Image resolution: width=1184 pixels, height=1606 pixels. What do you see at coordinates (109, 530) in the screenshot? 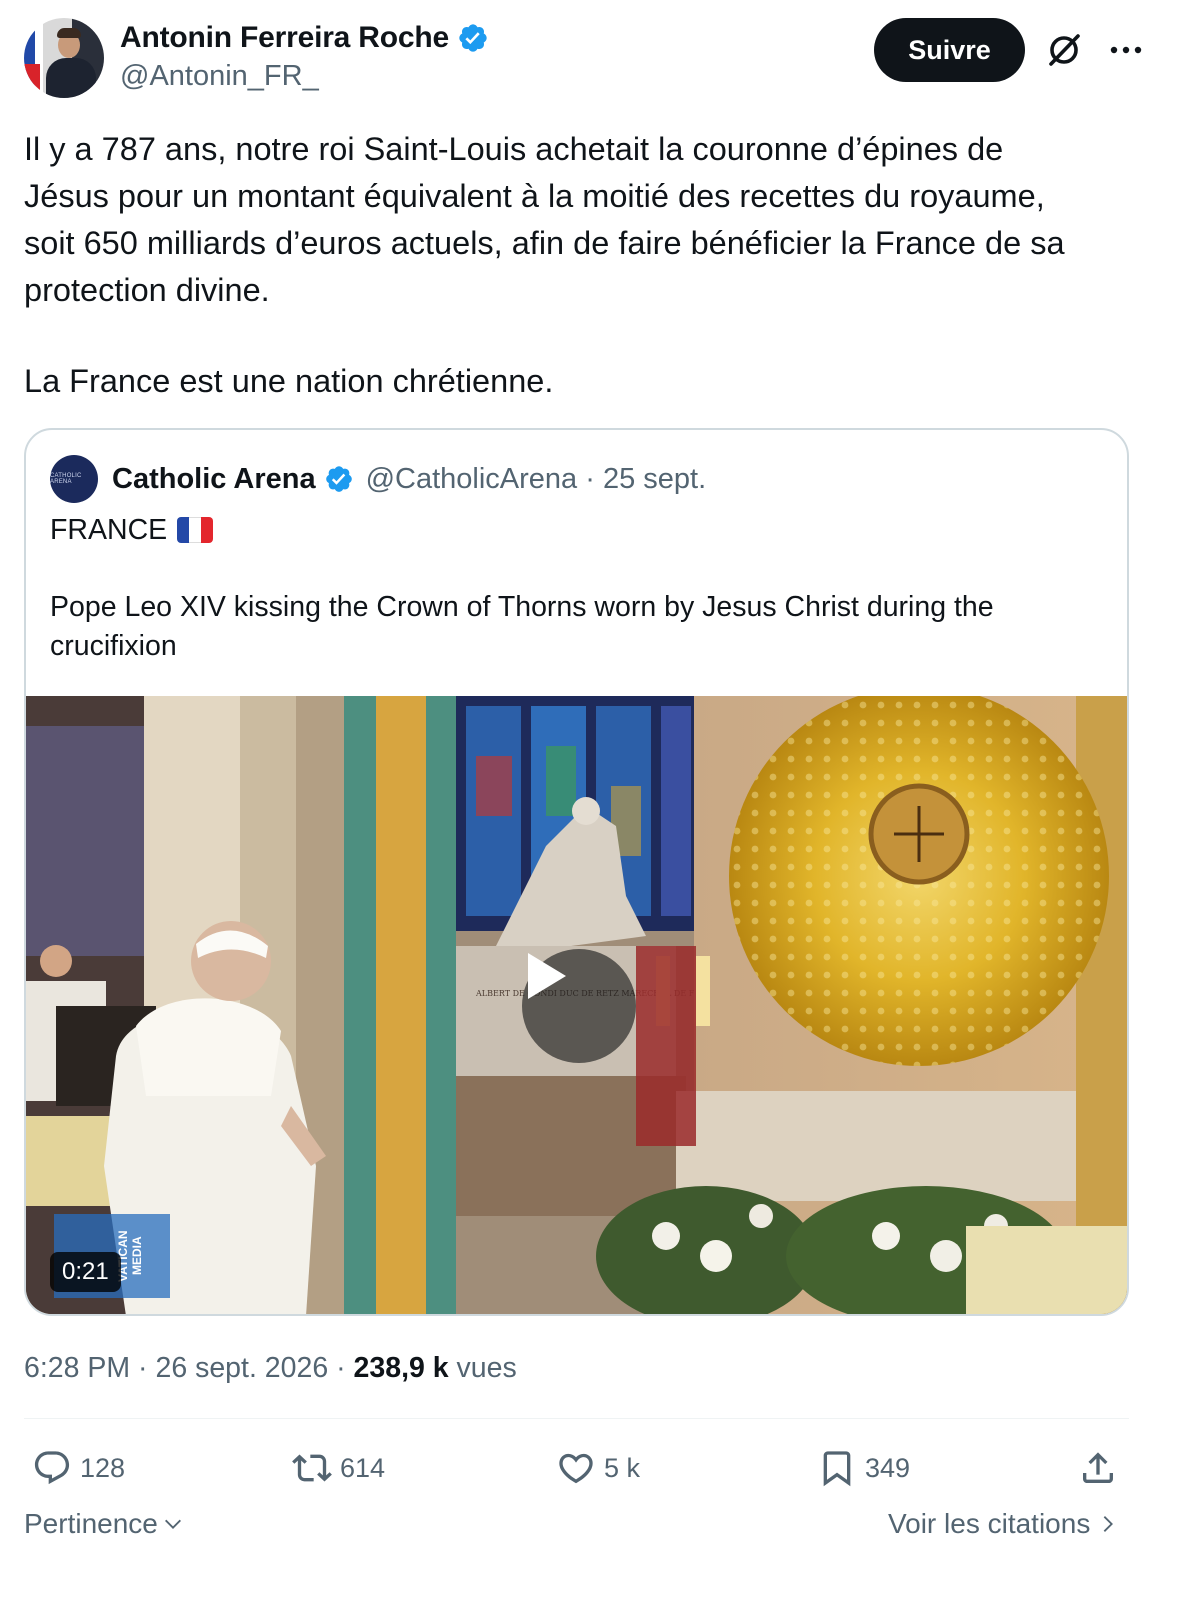
I see `quoted-country: FRANCE` at bounding box center [109, 530].